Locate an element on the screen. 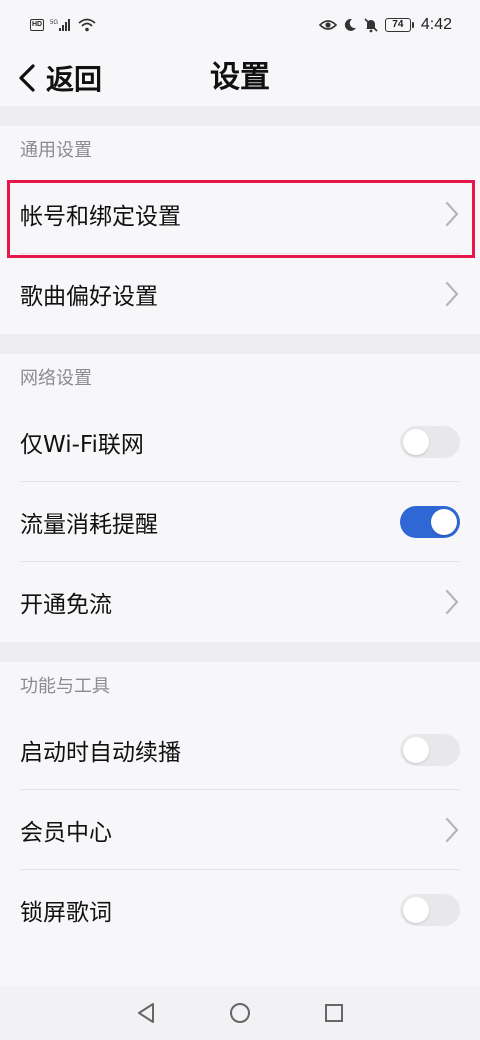 The height and width of the screenshot is (1040, 480). mute-bell-icon is located at coordinates (371, 25).